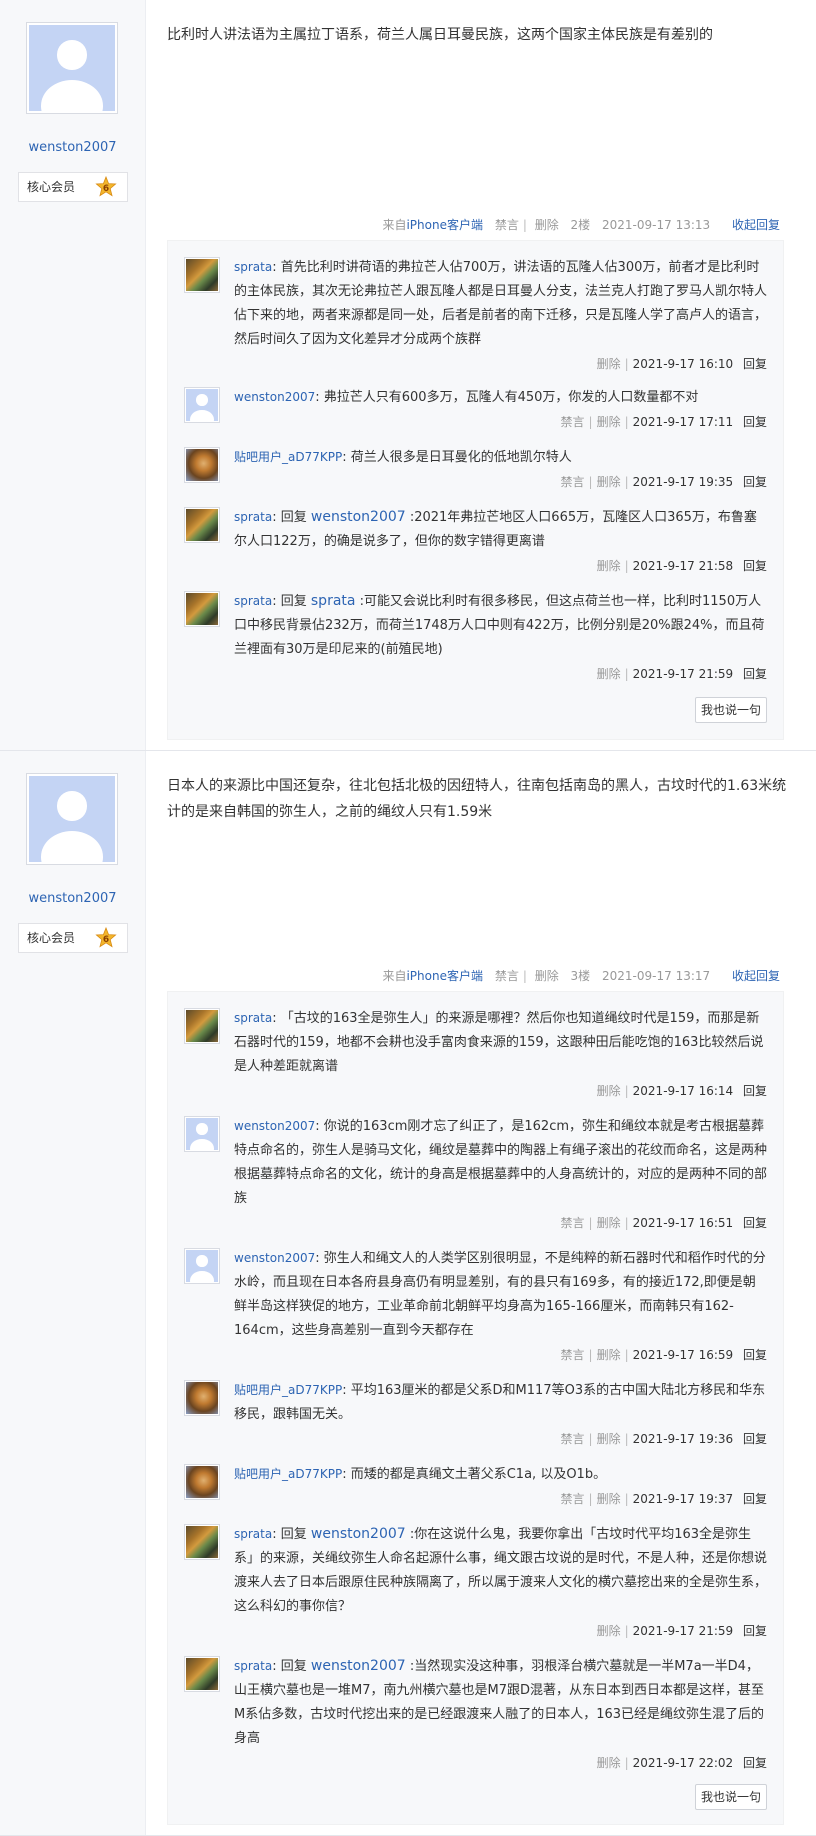 The width and height of the screenshot is (816, 1836). I want to click on reply-meta: 禁言 | 删除 | 2021-9-17 16:51 回复, so click(663, 1223).